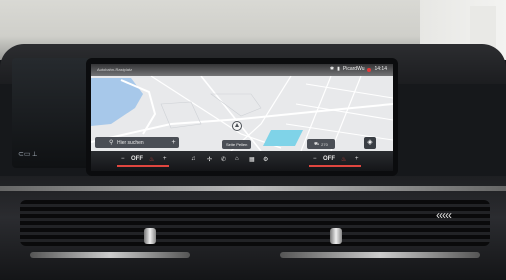 This screenshot has width=506, height=280. I want to click on search-button: ⚲ Hier suchen, so click(135, 142).